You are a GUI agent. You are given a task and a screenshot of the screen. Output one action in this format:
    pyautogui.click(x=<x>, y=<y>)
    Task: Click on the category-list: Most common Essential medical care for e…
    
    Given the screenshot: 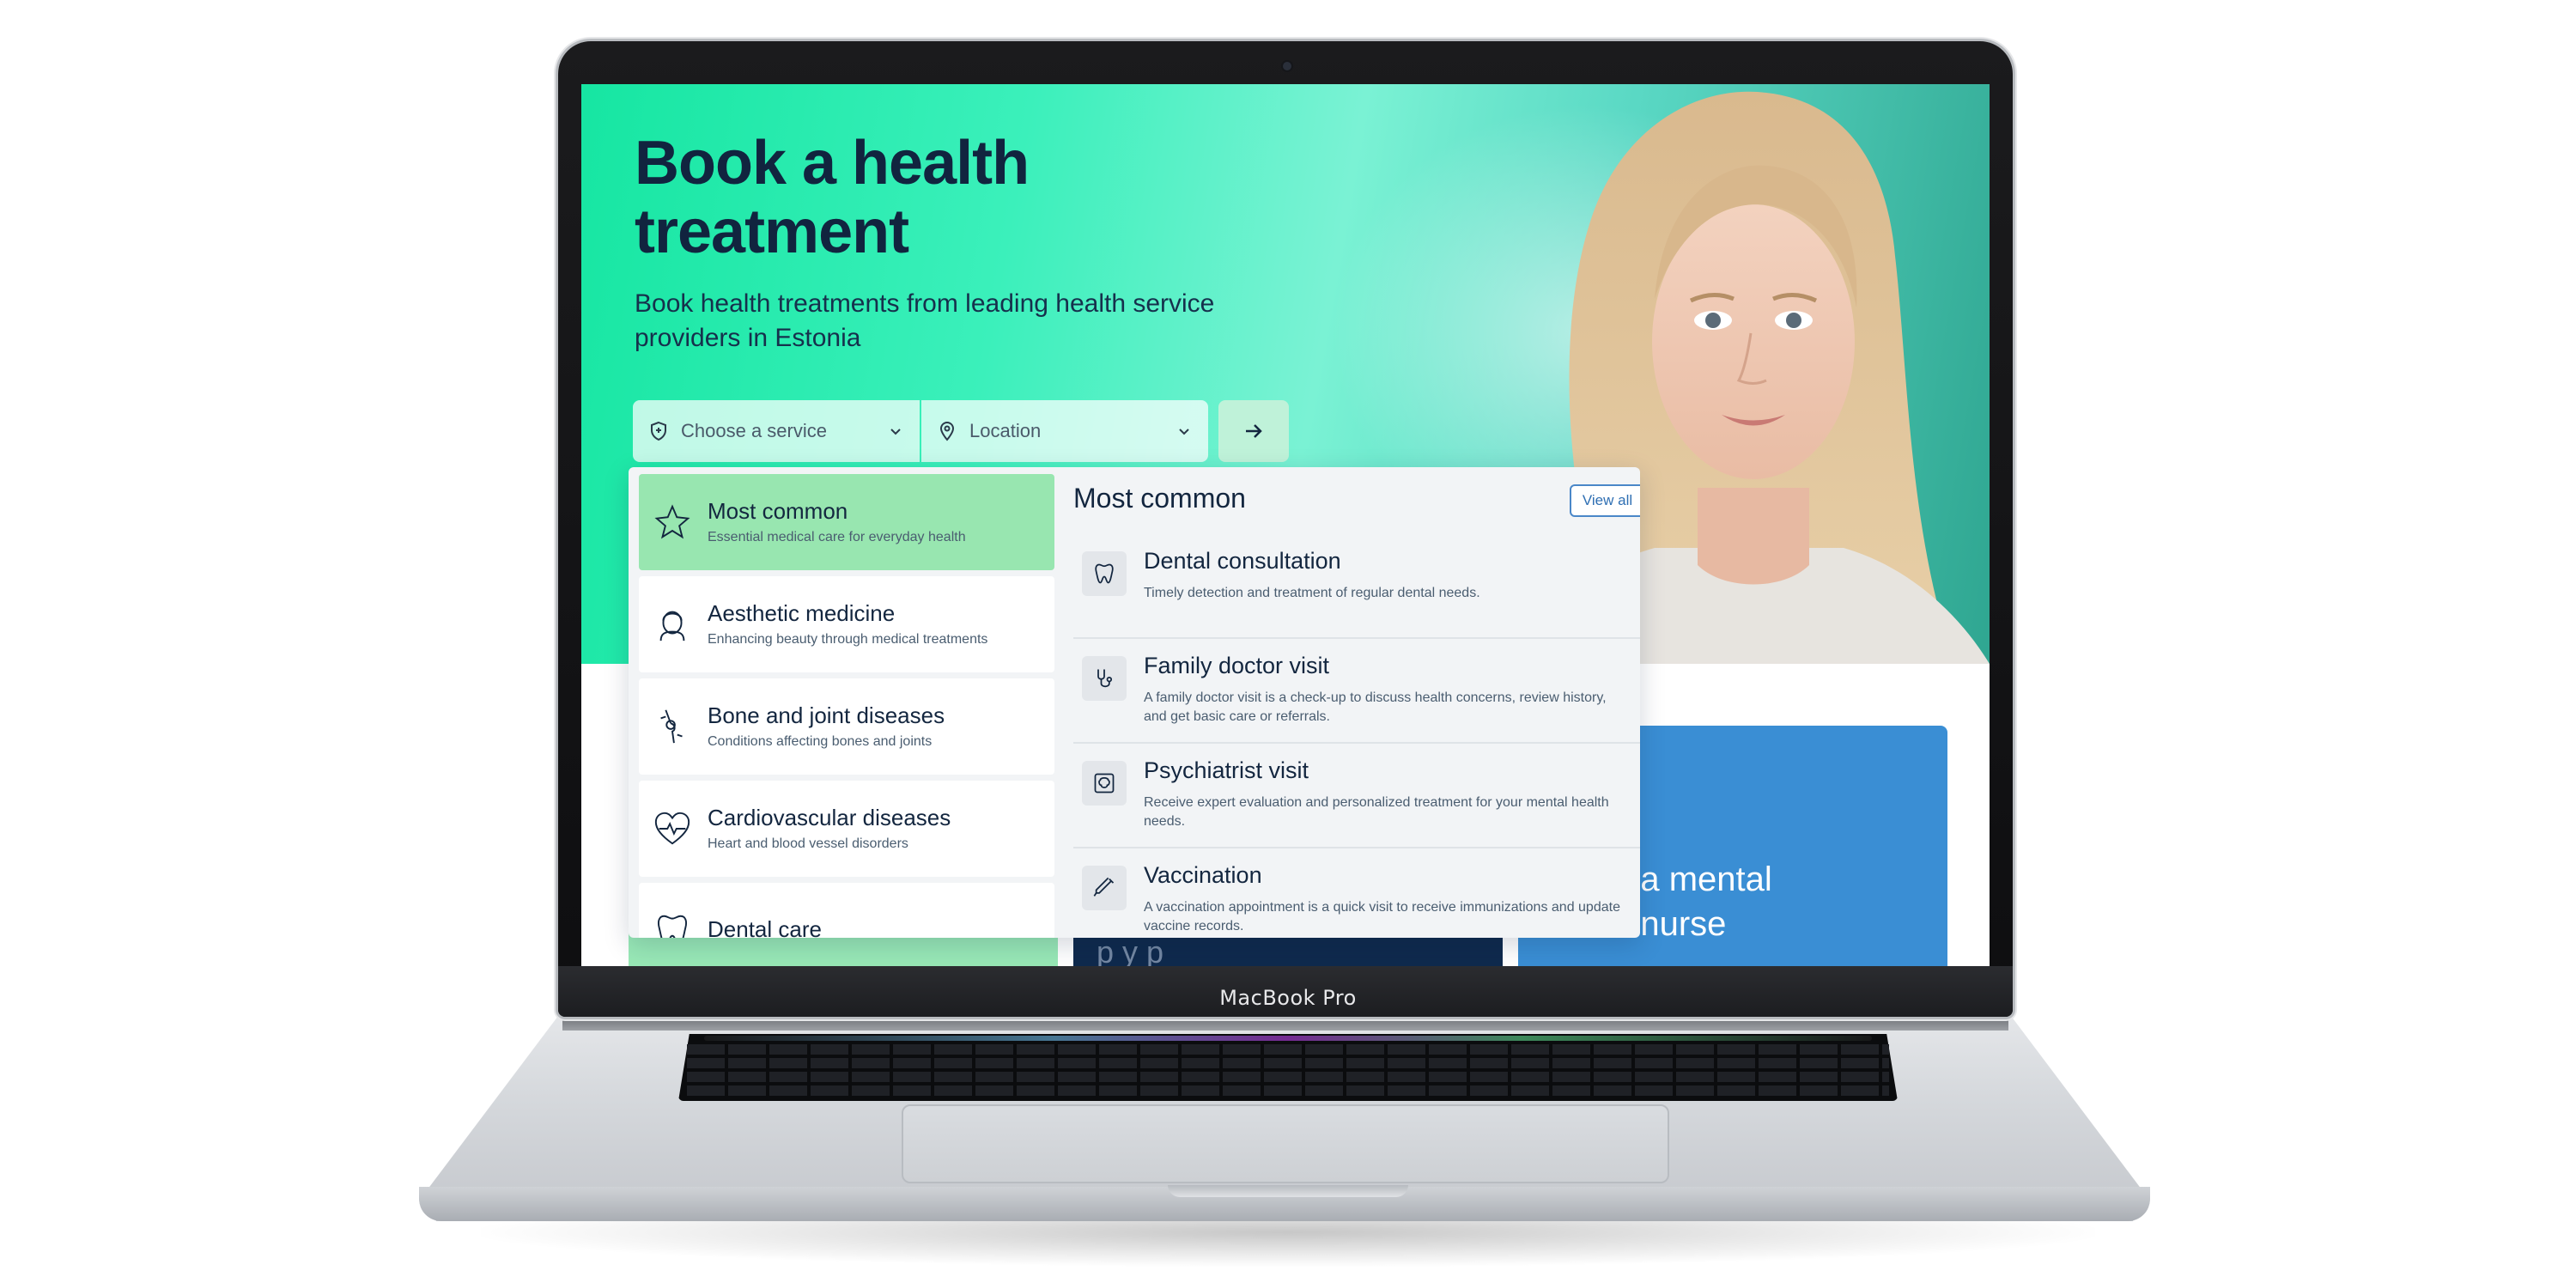 What is the action you would take?
    pyautogui.click(x=846, y=706)
    